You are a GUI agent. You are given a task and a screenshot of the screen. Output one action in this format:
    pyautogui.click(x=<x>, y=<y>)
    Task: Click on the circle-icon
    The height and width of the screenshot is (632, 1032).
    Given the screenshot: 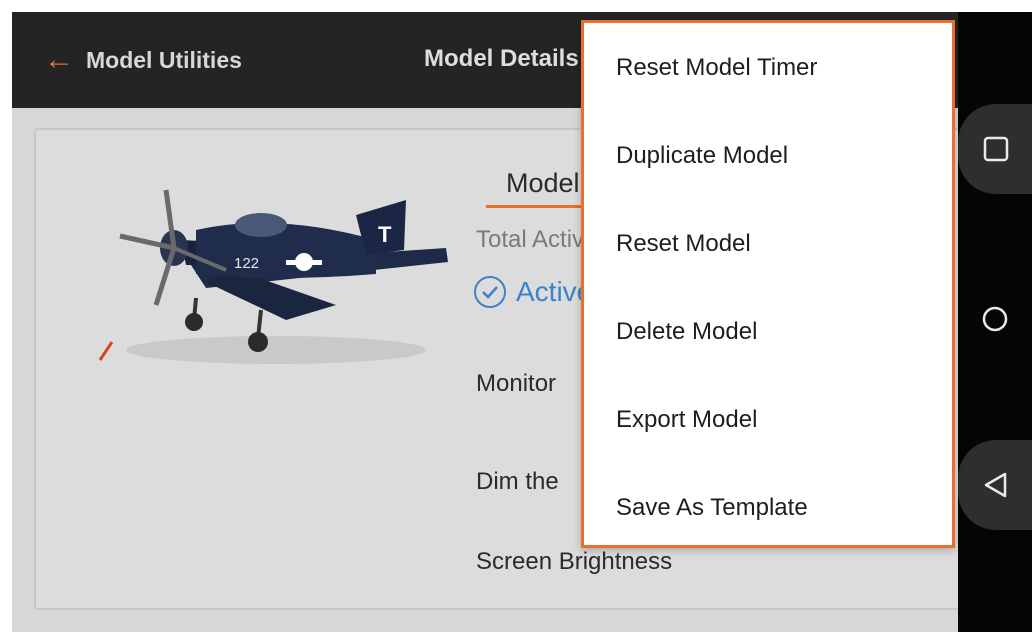 What is the action you would take?
    pyautogui.click(x=995, y=319)
    